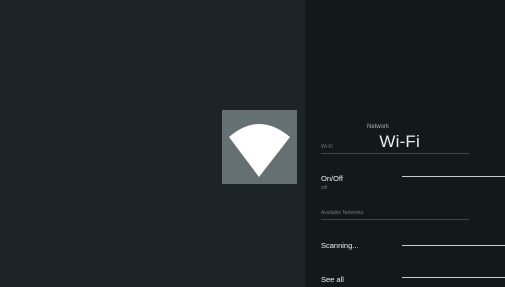 This screenshot has height=287, width=505. I want to click on on-off-divider, so click(453, 176).